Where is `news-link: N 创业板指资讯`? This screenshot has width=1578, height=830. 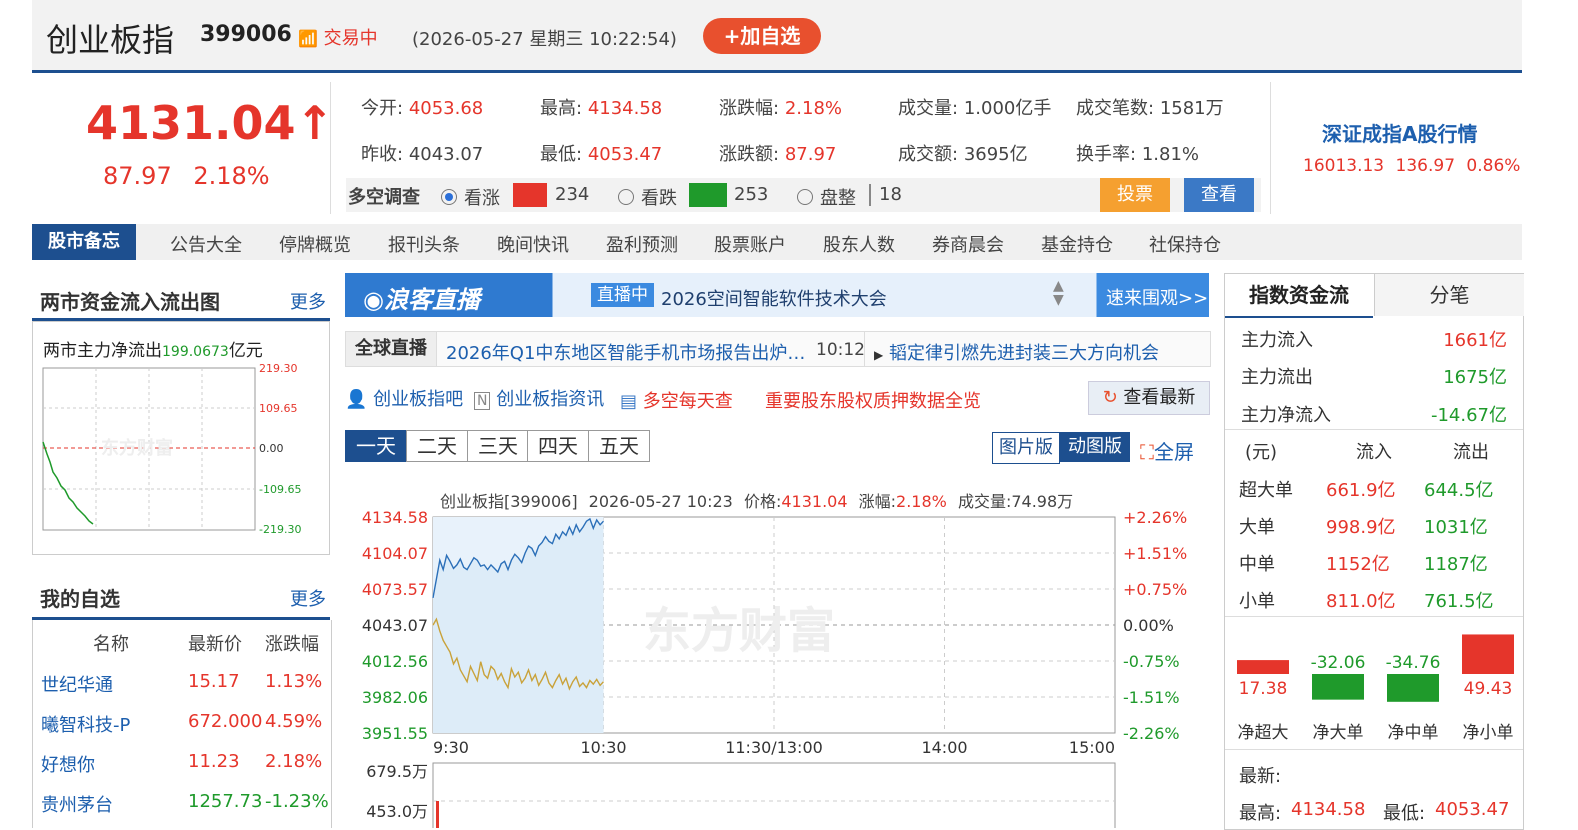 news-link: N 创业板指资讯 is located at coordinates (539, 398).